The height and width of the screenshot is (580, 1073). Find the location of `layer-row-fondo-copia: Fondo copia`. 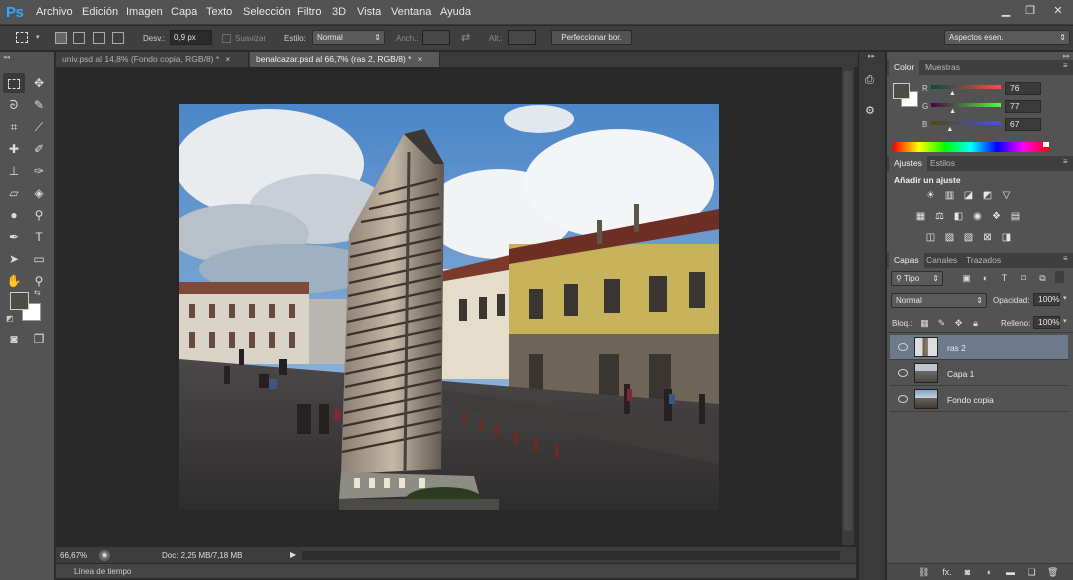

layer-row-fondo-copia: Fondo copia is located at coordinates (979, 399).